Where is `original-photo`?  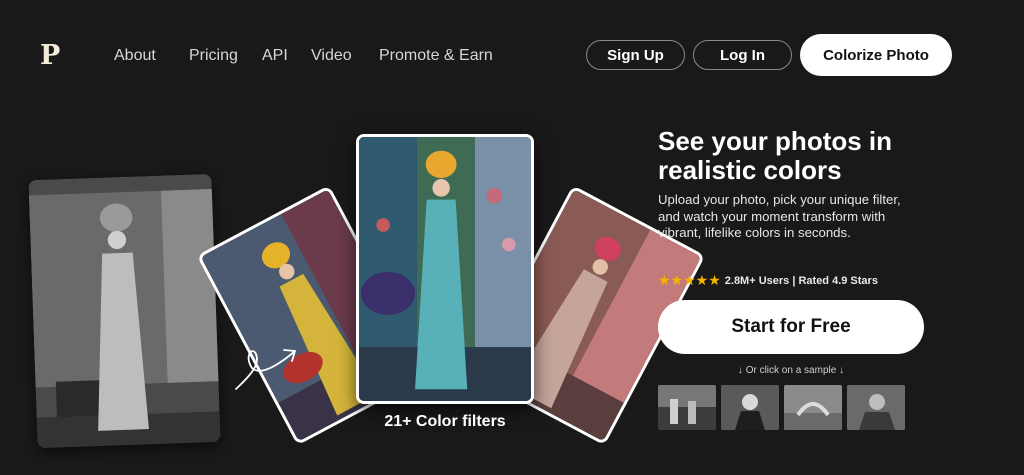
original-photo is located at coordinates (124, 311).